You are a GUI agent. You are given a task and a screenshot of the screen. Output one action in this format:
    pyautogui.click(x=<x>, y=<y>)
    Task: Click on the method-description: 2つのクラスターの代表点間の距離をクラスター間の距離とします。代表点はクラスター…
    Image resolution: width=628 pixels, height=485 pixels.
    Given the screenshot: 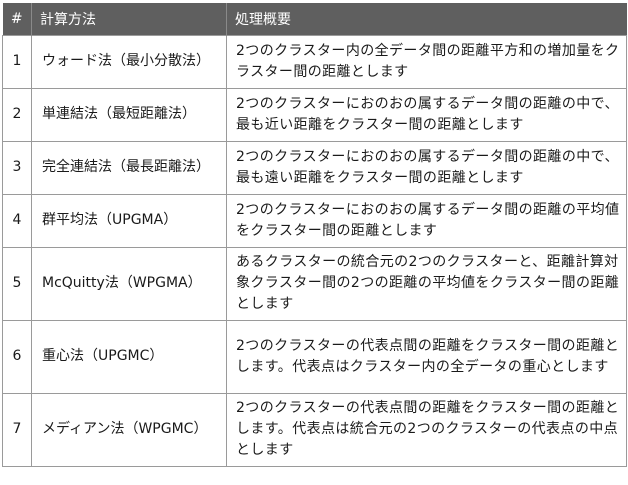 What is the action you would take?
    pyautogui.click(x=426, y=356)
    